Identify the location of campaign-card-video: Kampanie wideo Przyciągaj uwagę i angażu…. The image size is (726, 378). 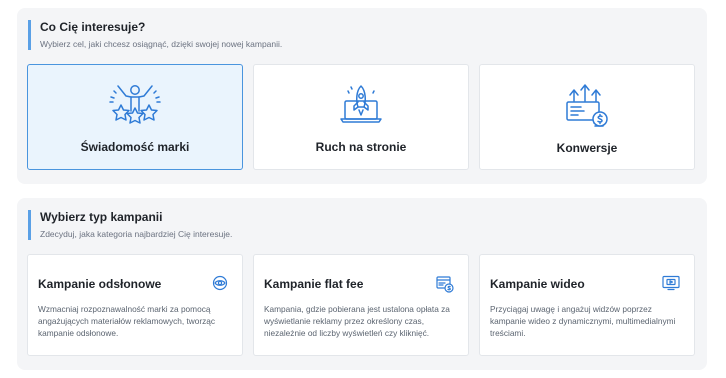
(587, 305).